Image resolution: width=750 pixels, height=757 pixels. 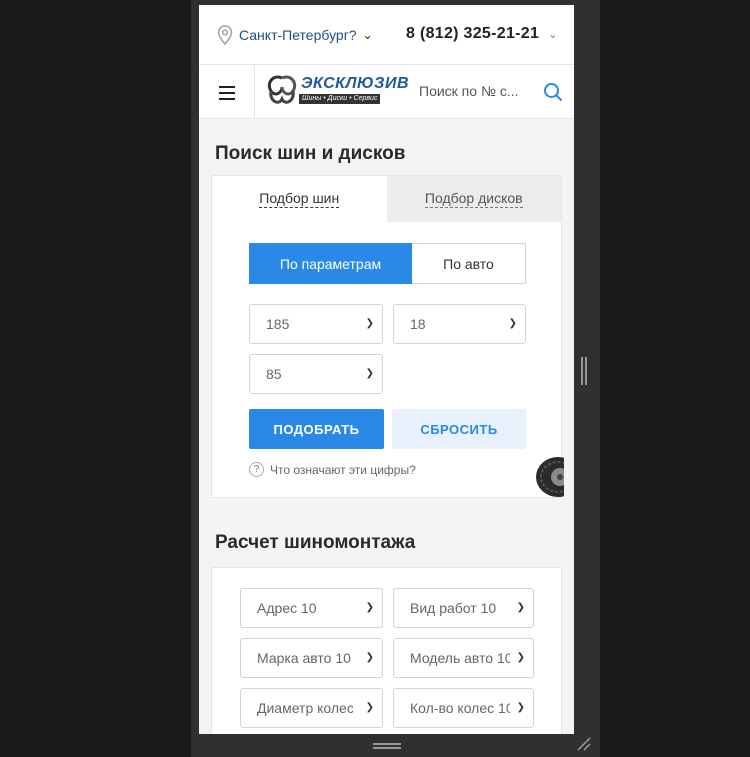 What do you see at coordinates (343, 469) in the screenshot?
I see `help-link-text: Что означают эти цифры?` at bounding box center [343, 469].